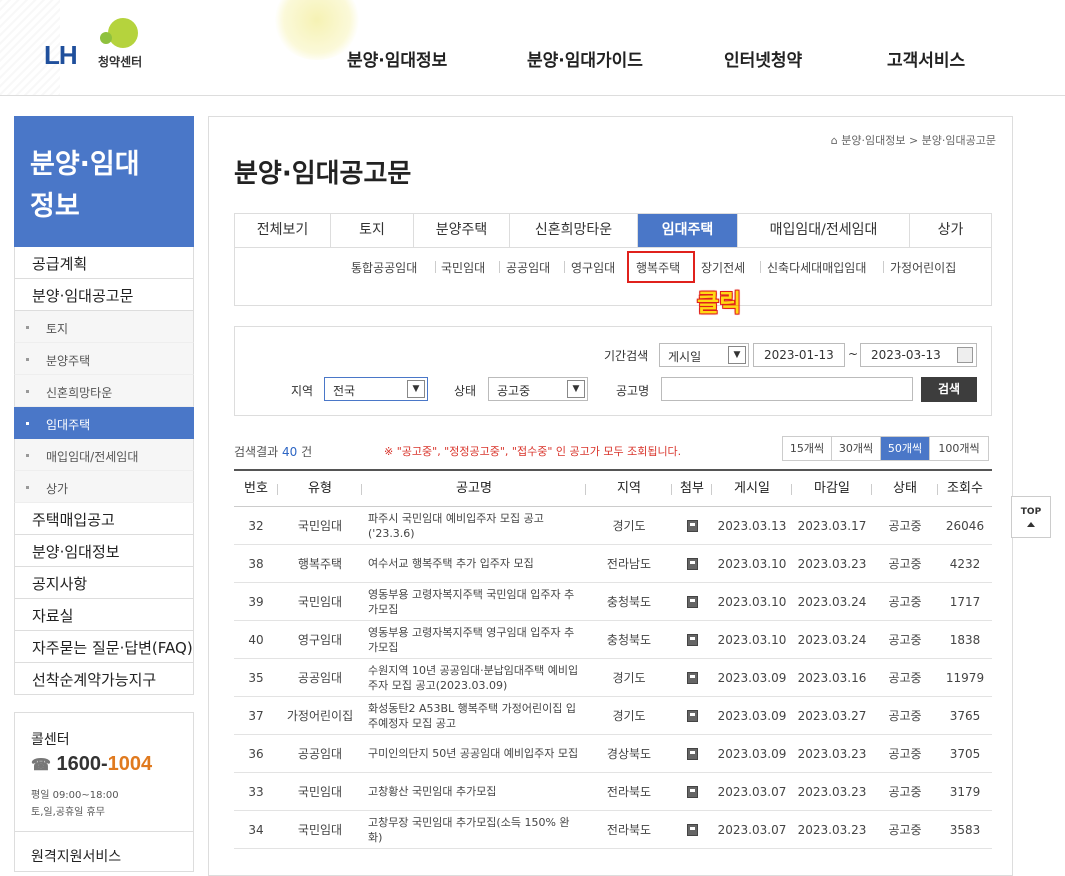 The width and height of the screenshot is (1065, 876). Describe the element at coordinates (104, 583) in the screenshot. I see `sidebar-item-announcements: 공지사항` at that location.